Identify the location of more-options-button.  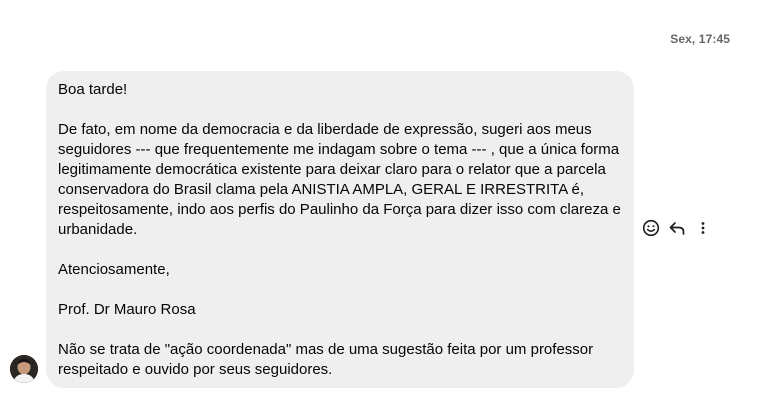
(703, 228).